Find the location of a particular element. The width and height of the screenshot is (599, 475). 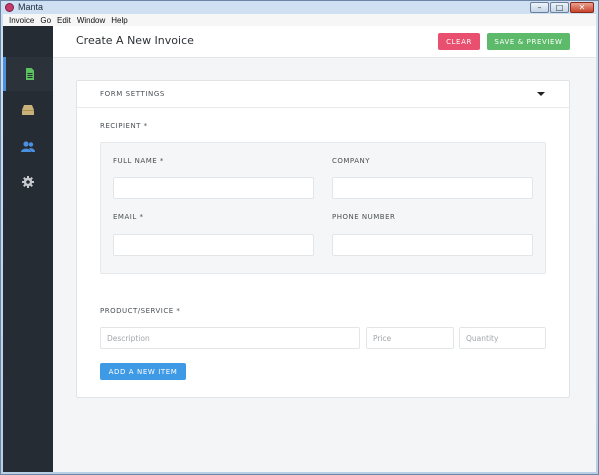

window-controls: – □ ✕ is located at coordinates (562, 7).